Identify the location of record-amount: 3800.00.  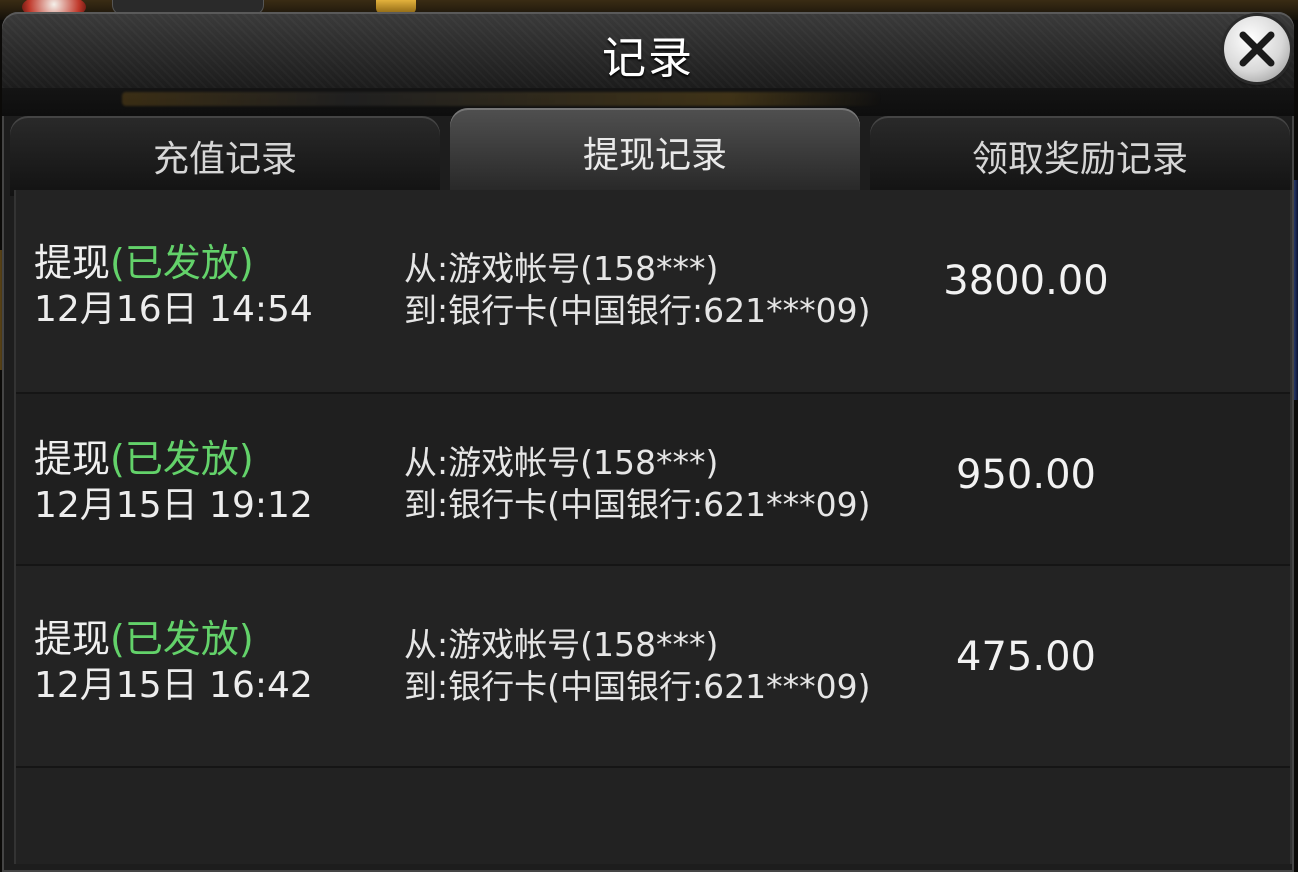
(1026, 281).